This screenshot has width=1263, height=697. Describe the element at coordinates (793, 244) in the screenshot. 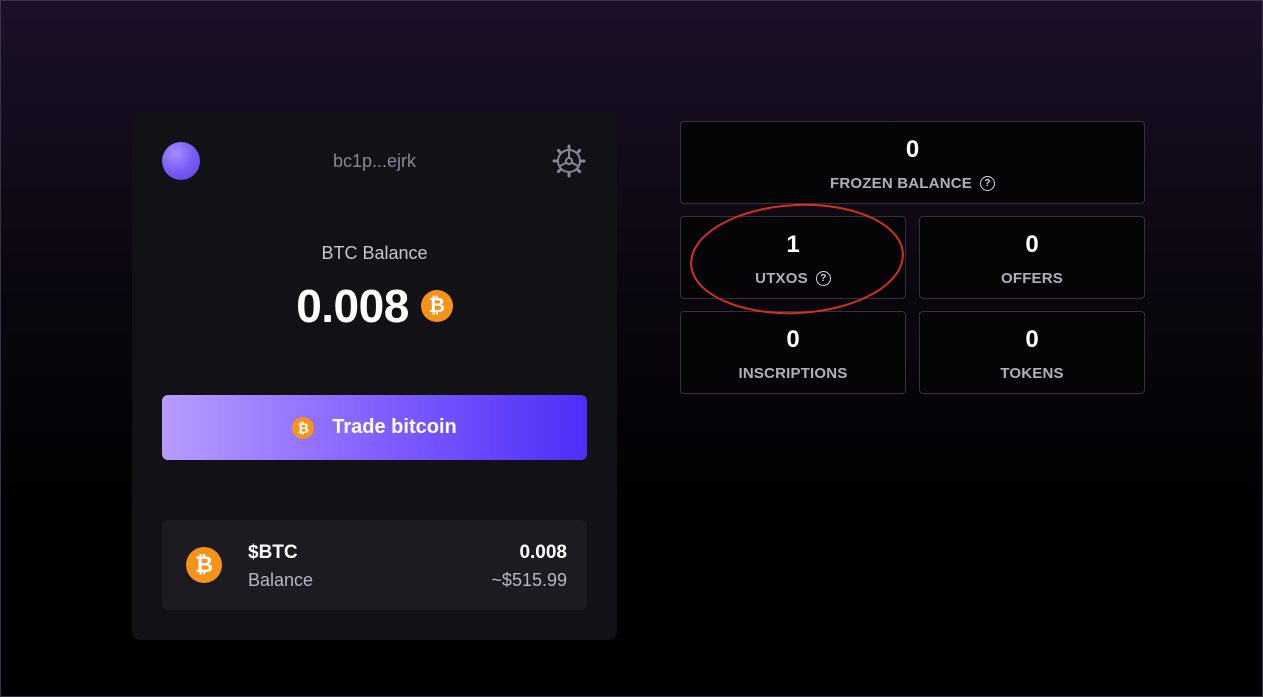

I see `utxos-value: 1` at that location.